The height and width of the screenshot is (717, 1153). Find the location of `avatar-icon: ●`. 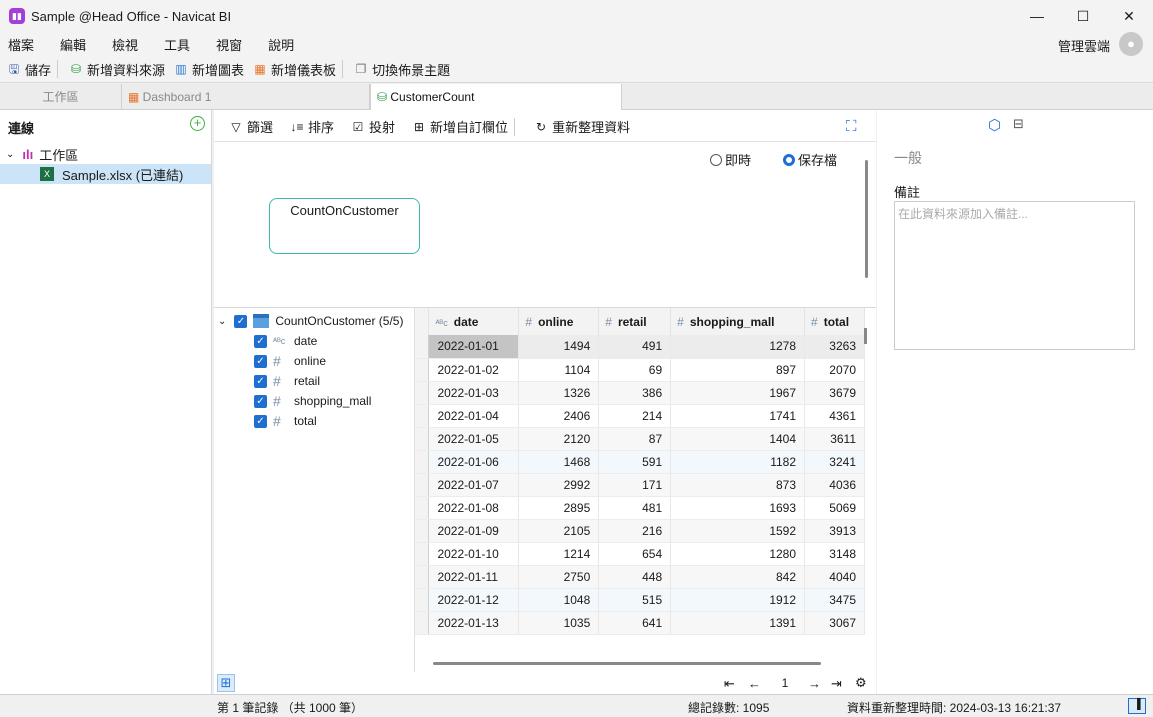

avatar-icon: ● is located at coordinates (1131, 44).